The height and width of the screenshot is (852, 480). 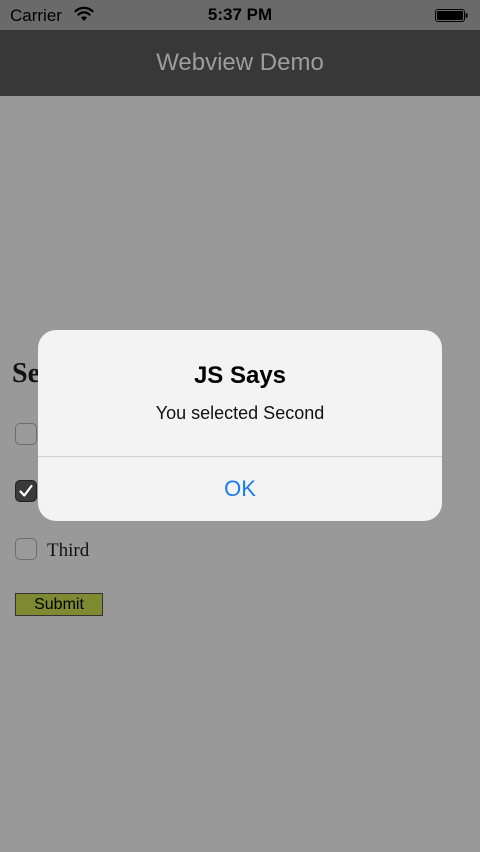 What do you see at coordinates (240, 375) in the screenshot?
I see `alert-title: JS Says` at bounding box center [240, 375].